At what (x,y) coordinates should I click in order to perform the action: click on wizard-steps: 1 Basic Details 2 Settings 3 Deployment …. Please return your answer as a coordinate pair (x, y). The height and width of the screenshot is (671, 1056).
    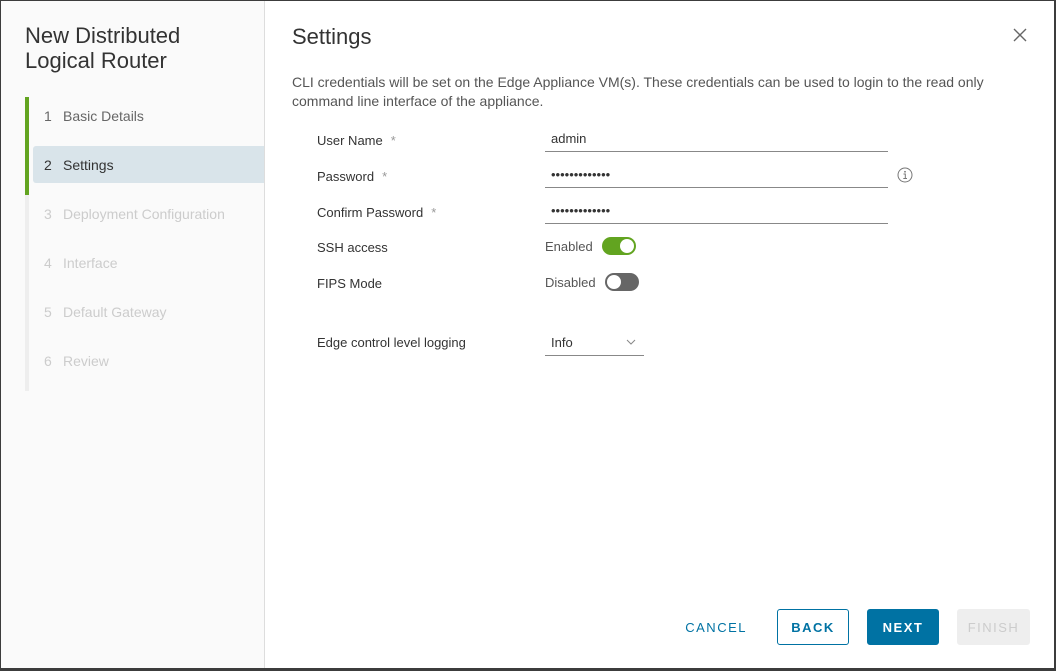
    Looking at the image, I should click on (144, 244).